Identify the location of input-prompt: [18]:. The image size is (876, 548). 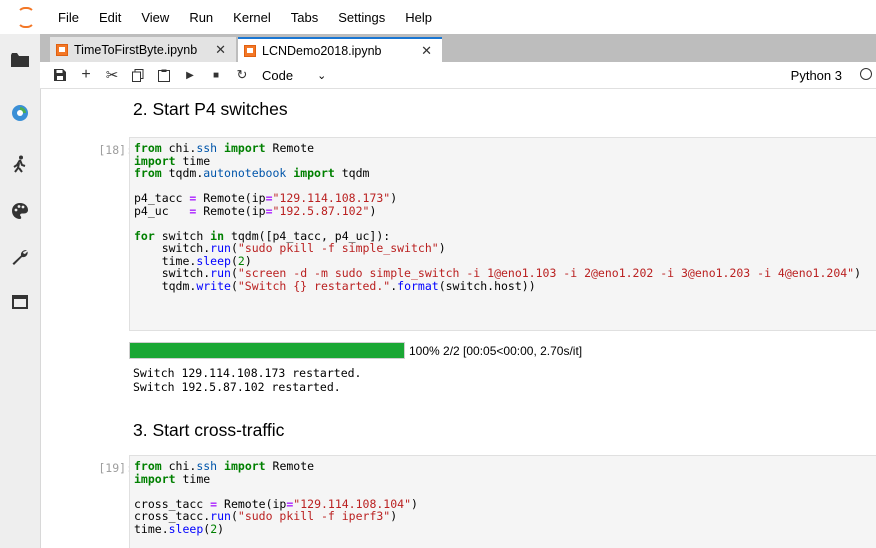
(115, 150).